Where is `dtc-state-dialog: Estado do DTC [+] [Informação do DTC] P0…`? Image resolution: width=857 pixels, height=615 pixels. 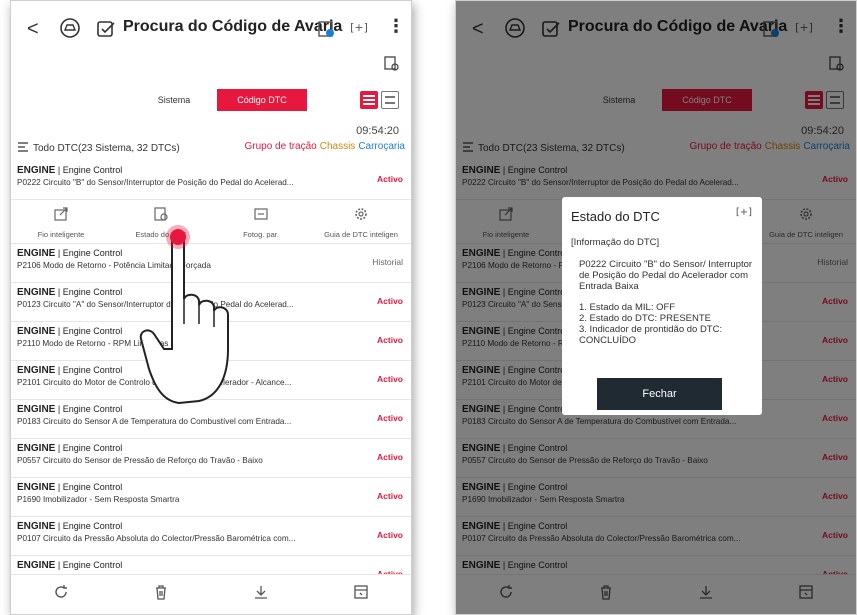
dtc-state-dialog: Estado do DTC [+] [Informação do DTC] P0… is located at coordinates (662, 306).